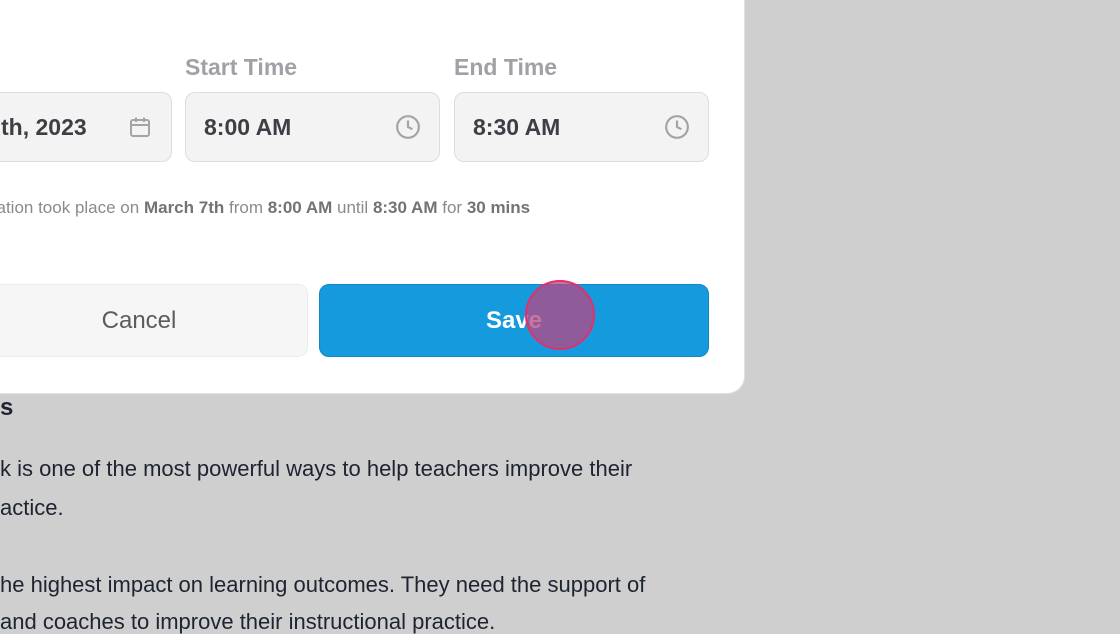 The height and width of the screenshot is (634, 1120). I want to click on date-input: th, 2023, so click(86, 127).